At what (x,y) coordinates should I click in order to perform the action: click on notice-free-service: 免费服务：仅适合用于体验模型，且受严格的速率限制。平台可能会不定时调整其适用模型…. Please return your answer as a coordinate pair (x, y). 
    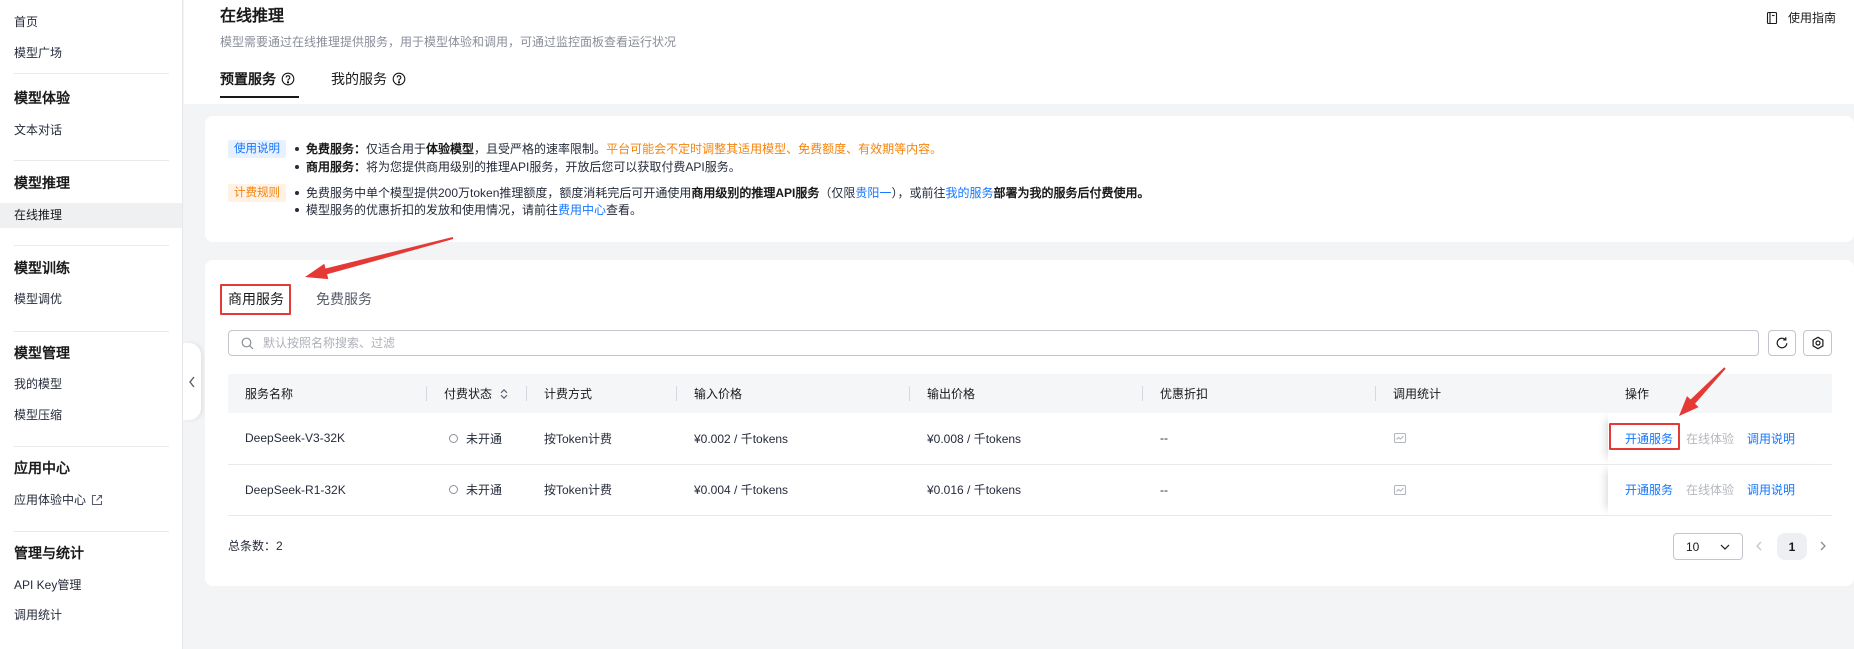
    Looking at the image, I should click on (617, 149).